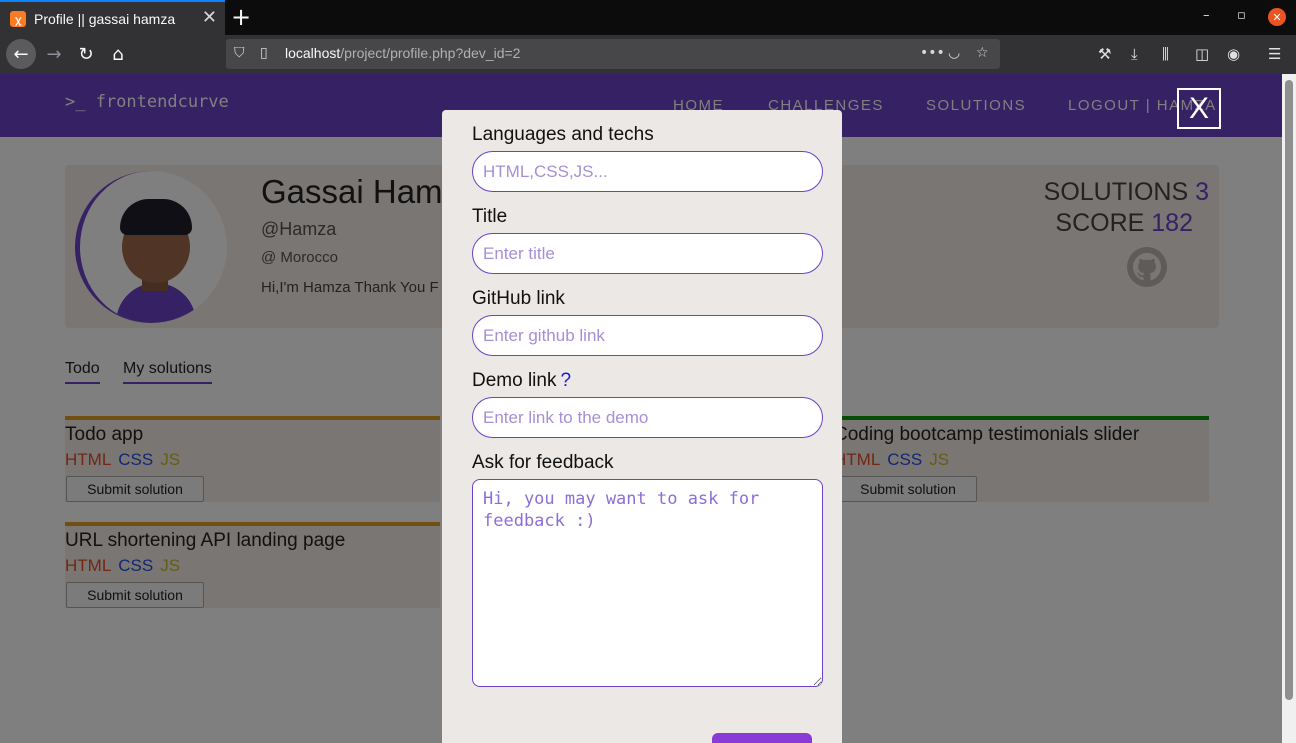 This screenshot has width=1296, height=743. What do you see at coordinates (647, 335) in the screenshot?
I see `github-link-input` at bounding box center [647, 335].